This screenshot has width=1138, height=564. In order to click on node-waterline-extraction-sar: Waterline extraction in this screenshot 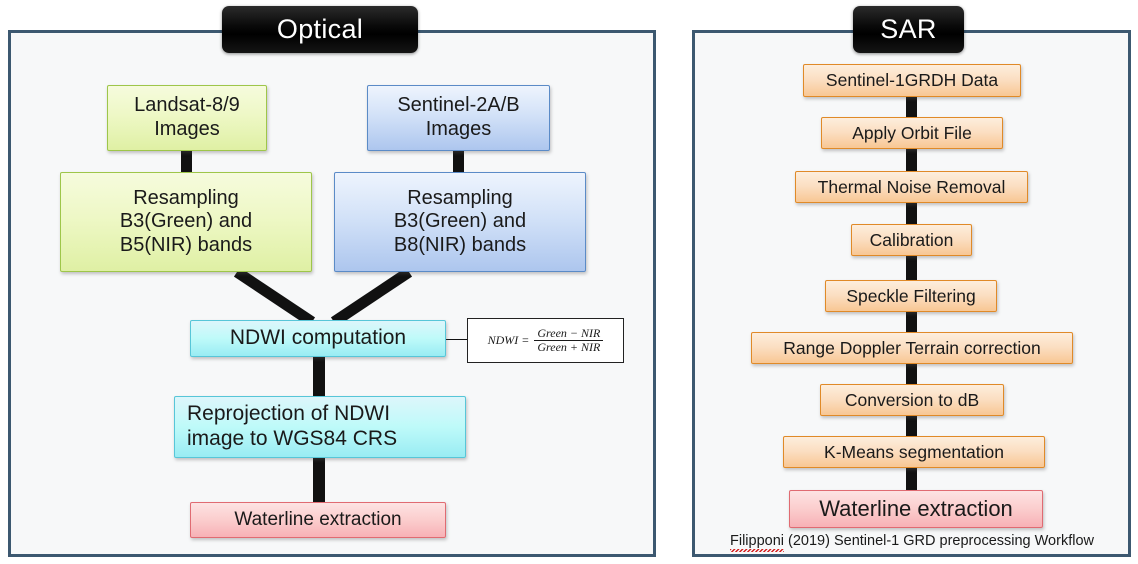, I will do `click(916, 509)`.